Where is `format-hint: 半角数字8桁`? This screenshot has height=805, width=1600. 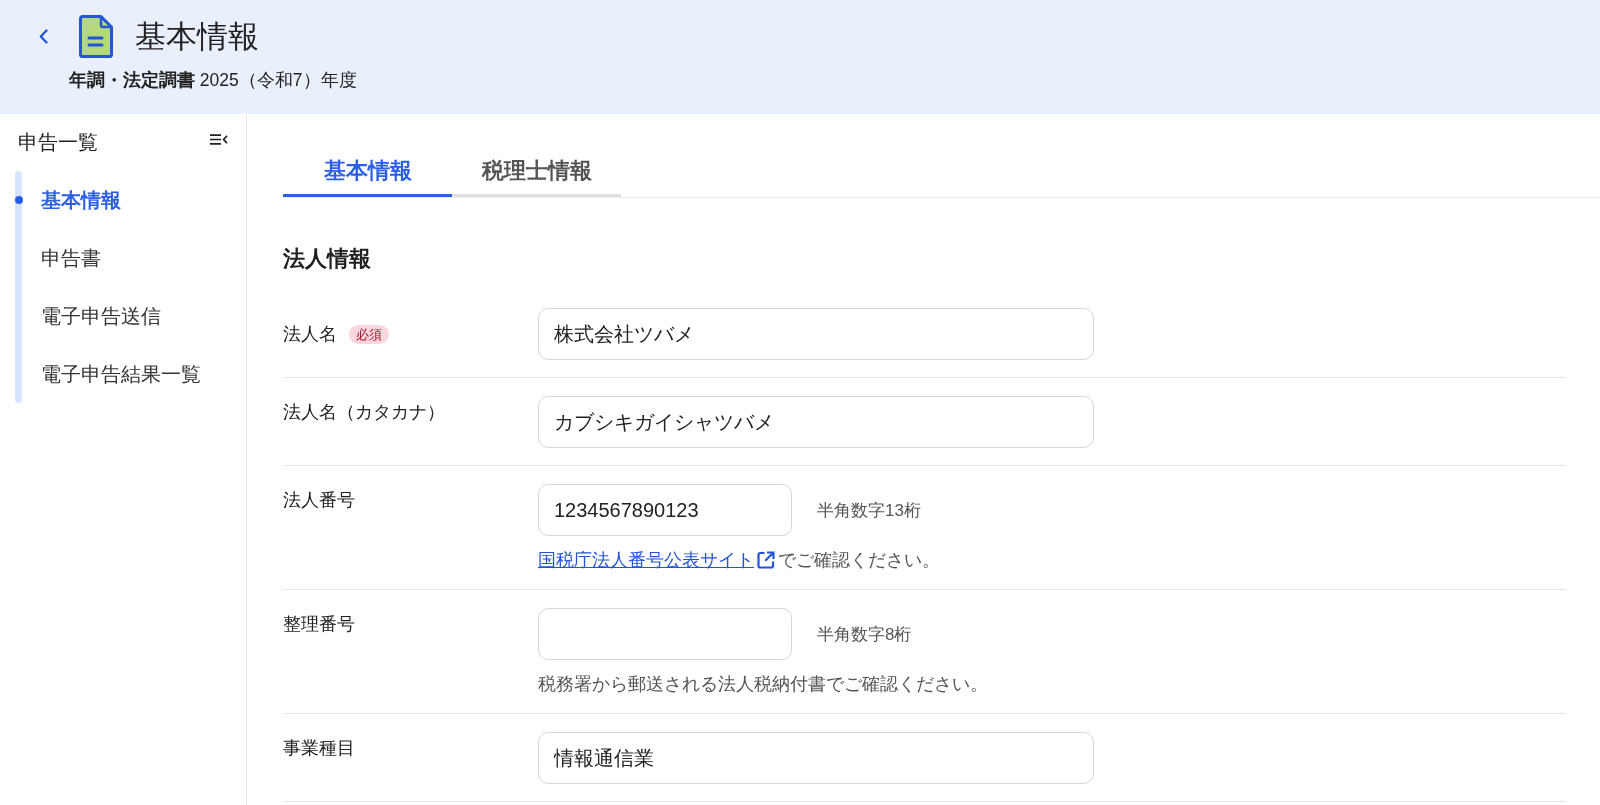
format-hint: 半角数字8桁 is located at coordinates (864, 634).